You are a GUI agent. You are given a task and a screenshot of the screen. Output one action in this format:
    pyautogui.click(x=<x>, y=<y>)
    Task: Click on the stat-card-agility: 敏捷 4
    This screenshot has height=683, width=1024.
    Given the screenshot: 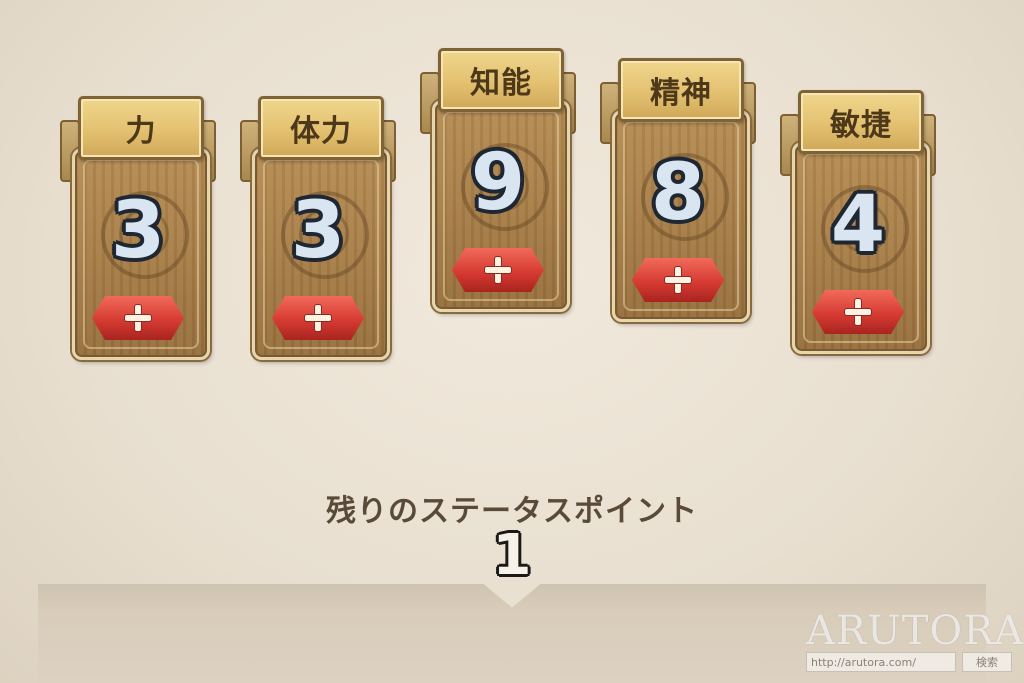 What is the action you would take?
    pyautogui.click(x=858, y=222)
    